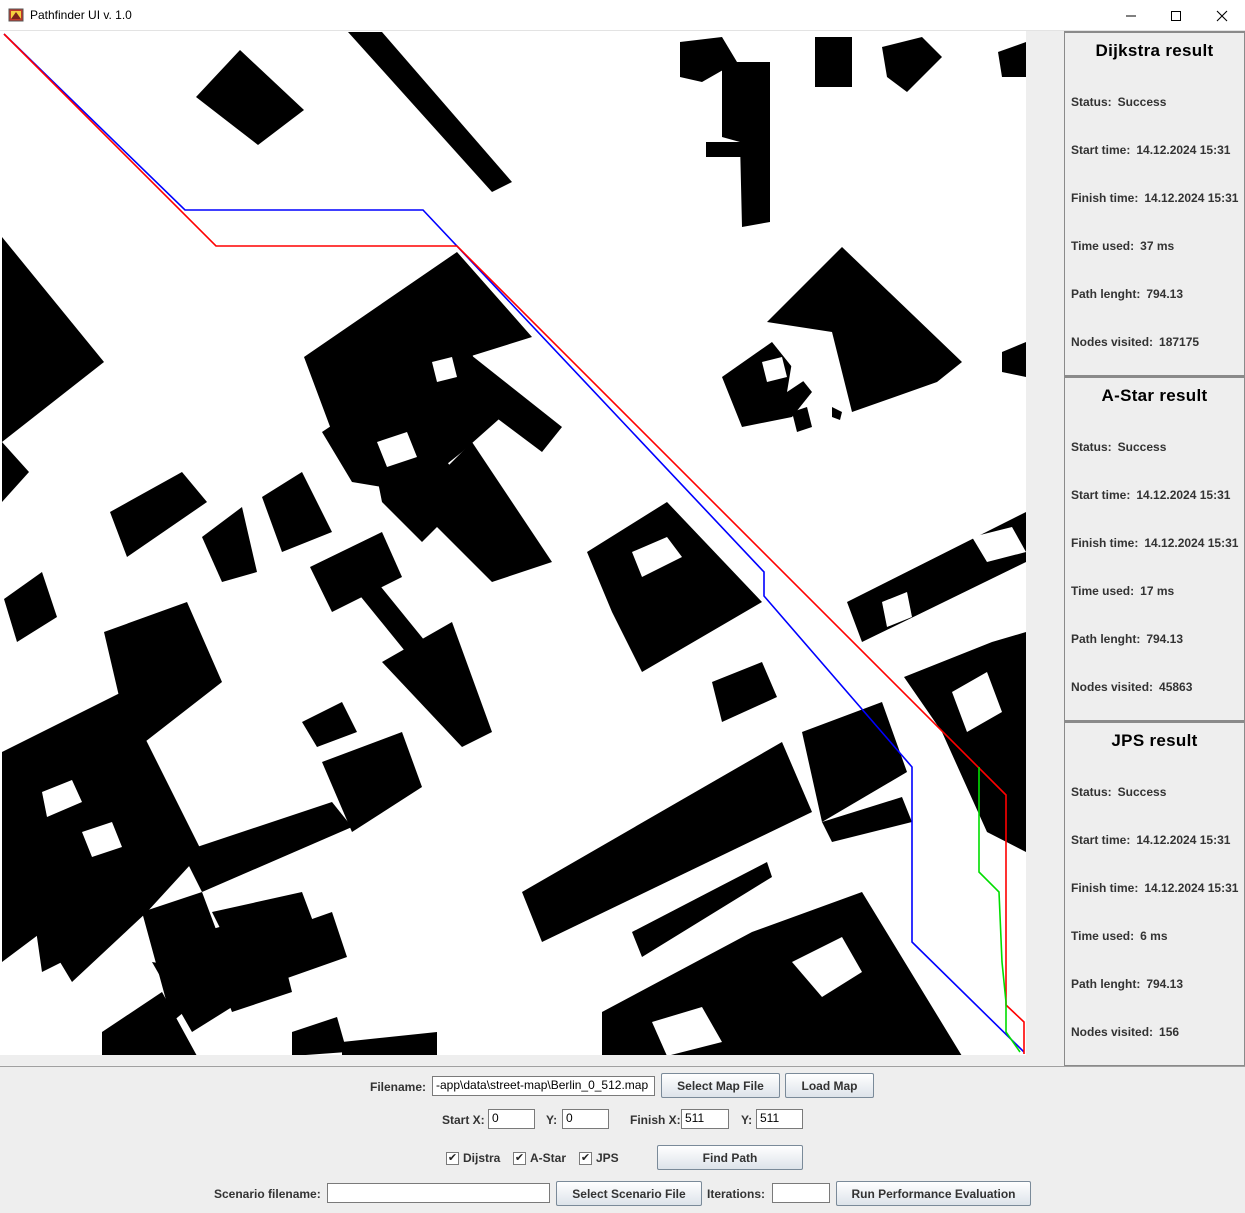  I want to click on panel-title: Dijkstra result, so click(1154, 50).